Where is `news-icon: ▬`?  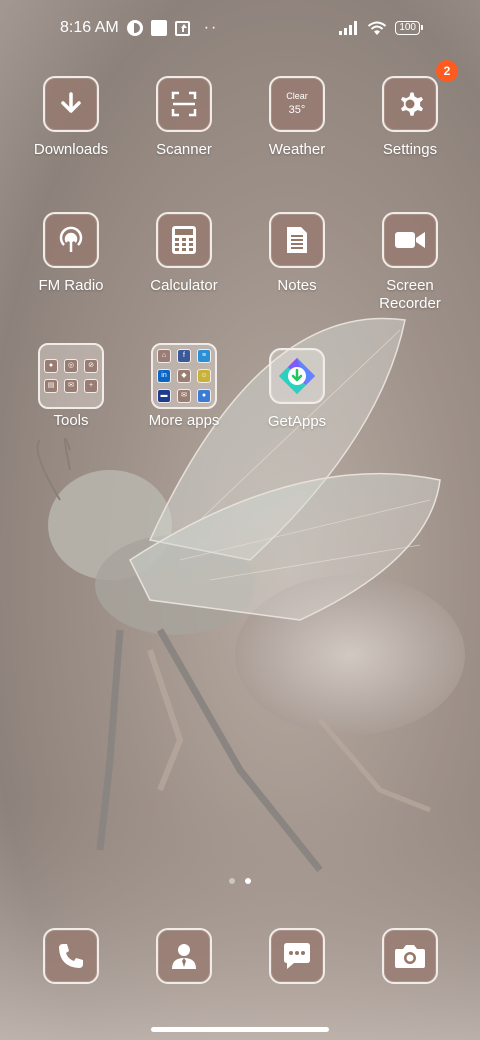
news-icon: ▬ is located at coordinates (164, 396).